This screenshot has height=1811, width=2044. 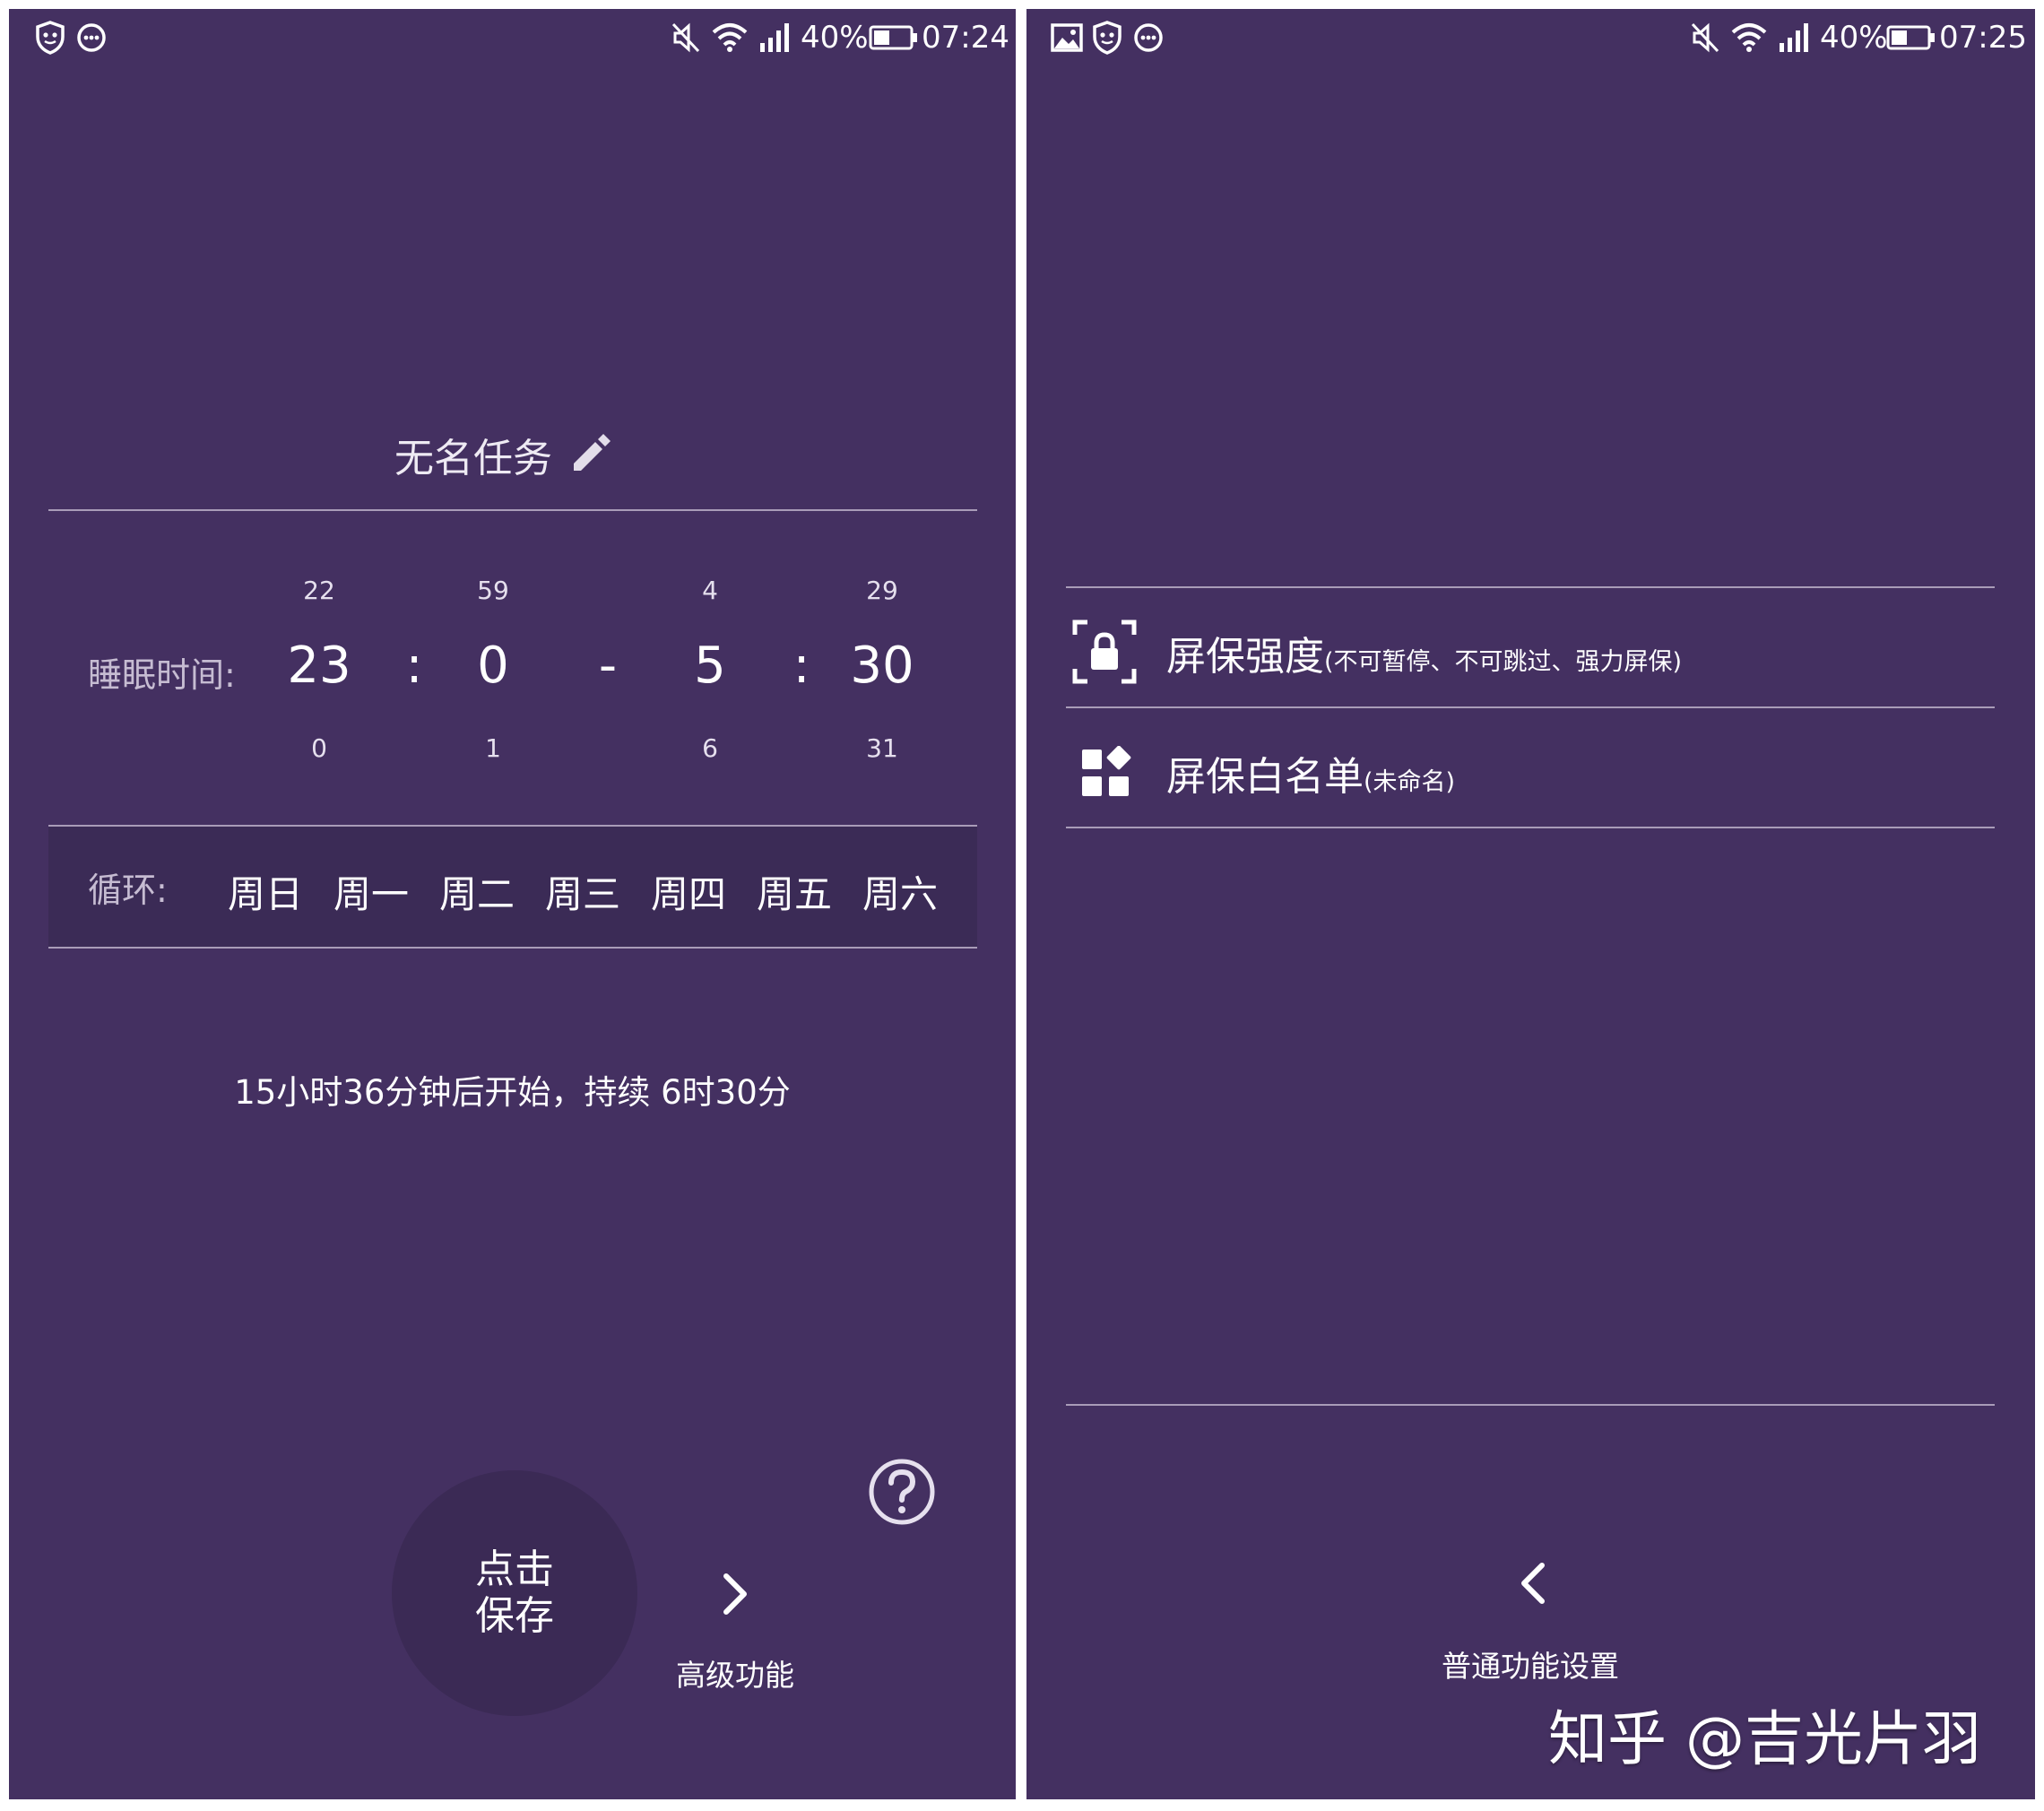 I want to click on weekday-fri: 周五, so click(x=794, y=891).